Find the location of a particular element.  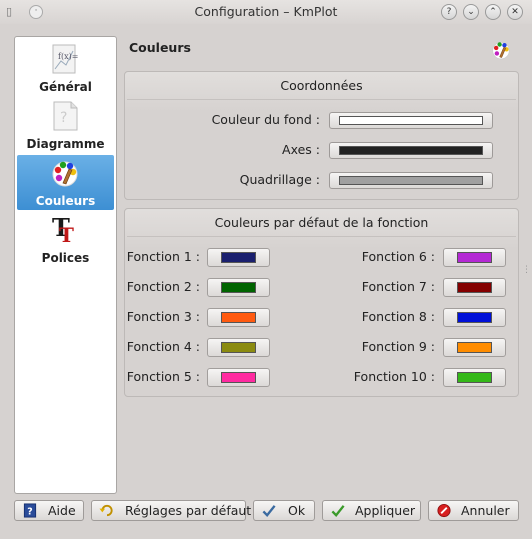

group-title-text: Couleurs par défaut de la fonction is located at coordinates (321, 222).